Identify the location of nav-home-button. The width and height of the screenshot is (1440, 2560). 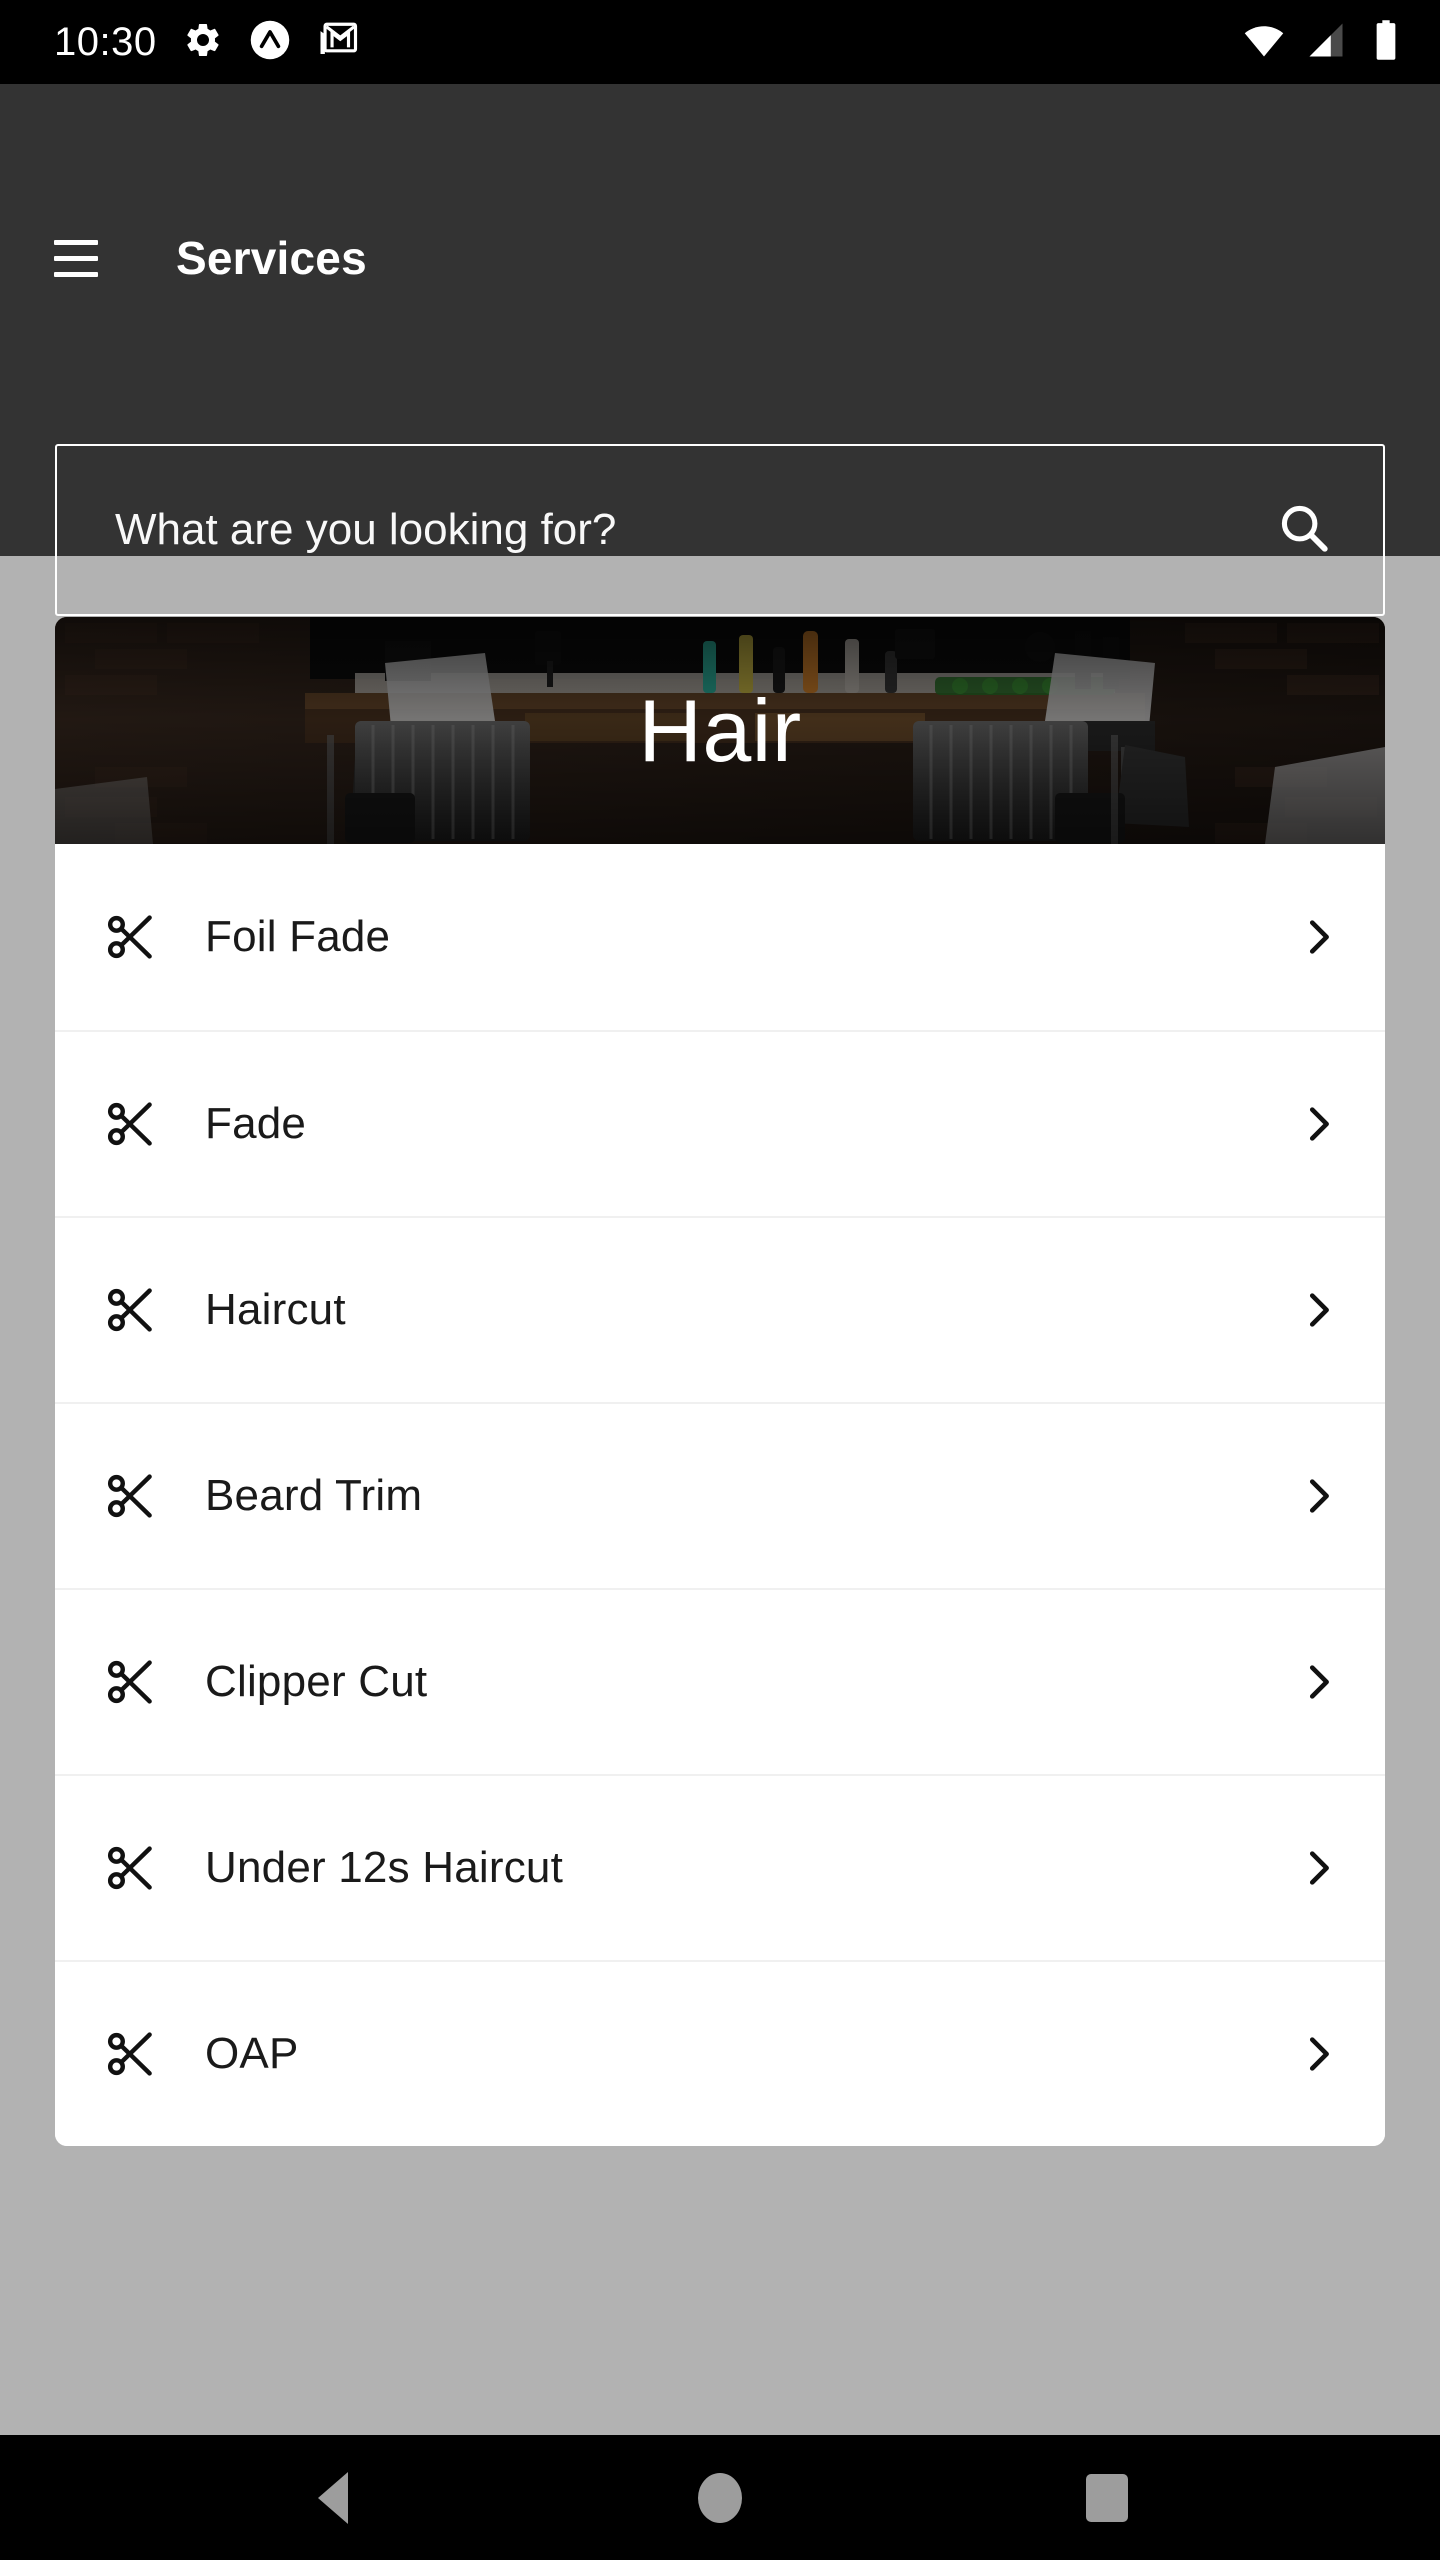
(720, 2497).